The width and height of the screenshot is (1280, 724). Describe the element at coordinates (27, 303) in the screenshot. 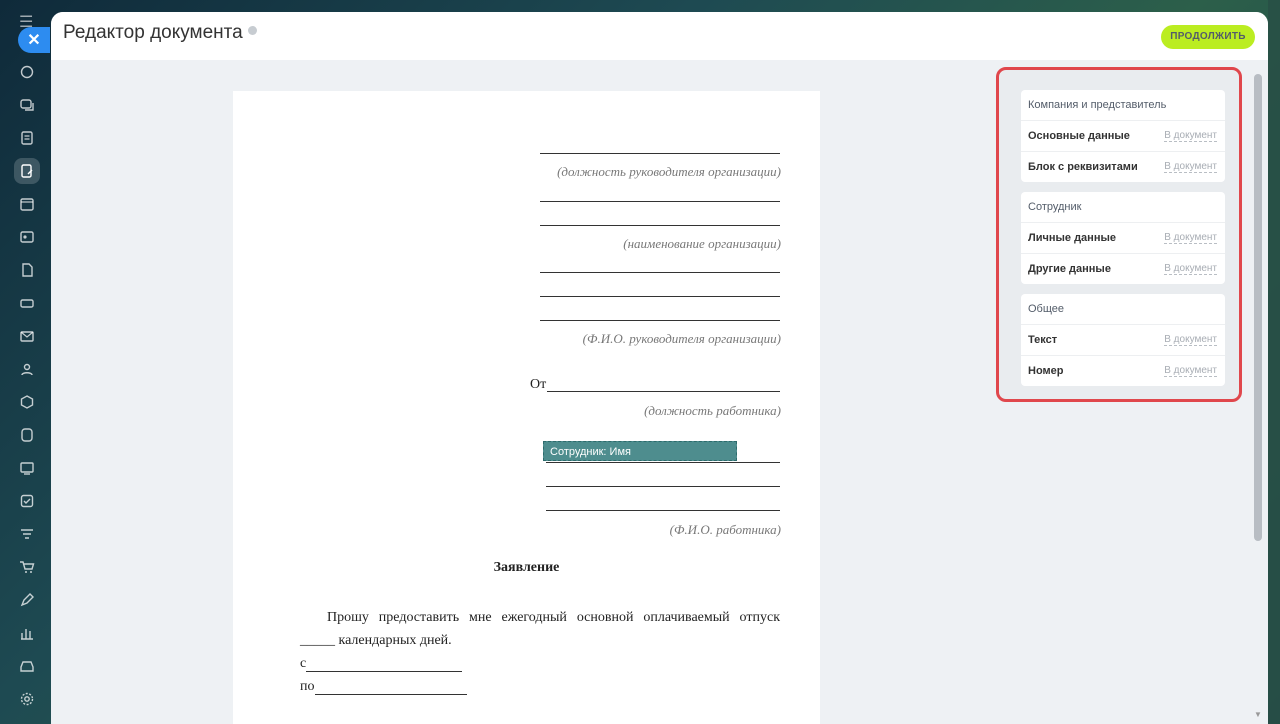

I see `storage-icon` at that location.